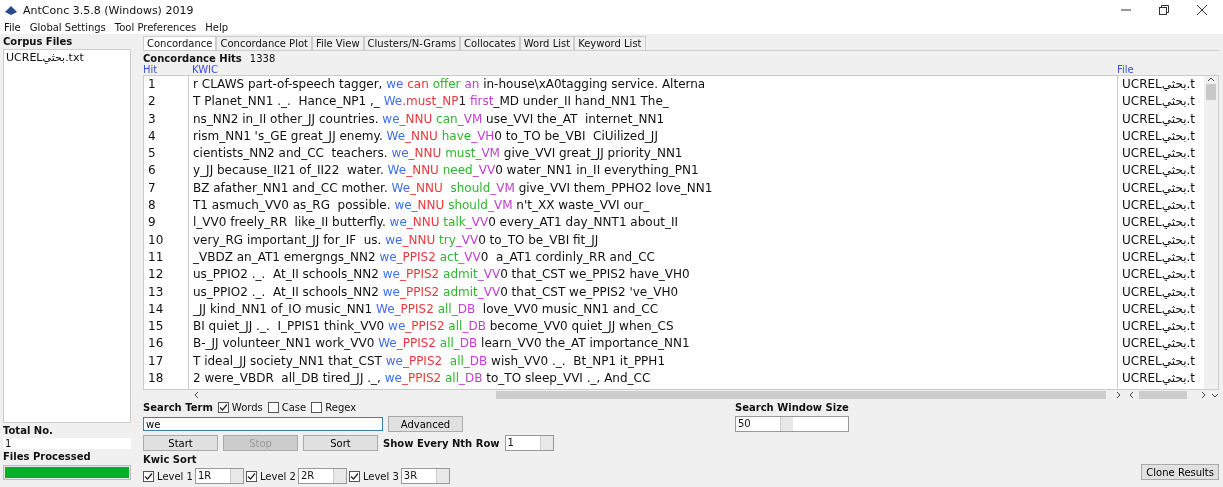  What do you see at coordinates (436, 292) in the screenshot?
I see `kwic-line: us_PPIO2 ._. At_II schools_NN2 we_PPIS2 admit_VV0 that_CST we_PPIS2 've_VH0` at bounding box center [436, 292].